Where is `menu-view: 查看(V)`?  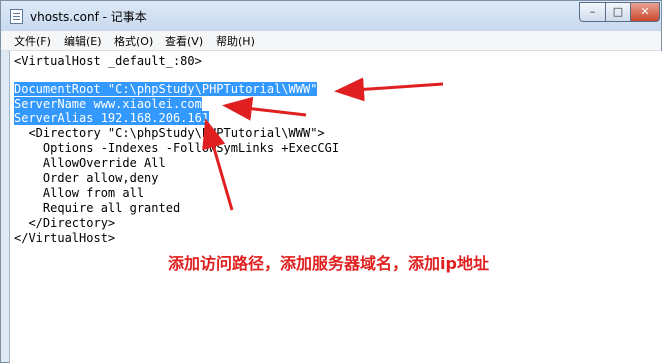
menu-view: 查看(V) is located at coordinates (184, 41).